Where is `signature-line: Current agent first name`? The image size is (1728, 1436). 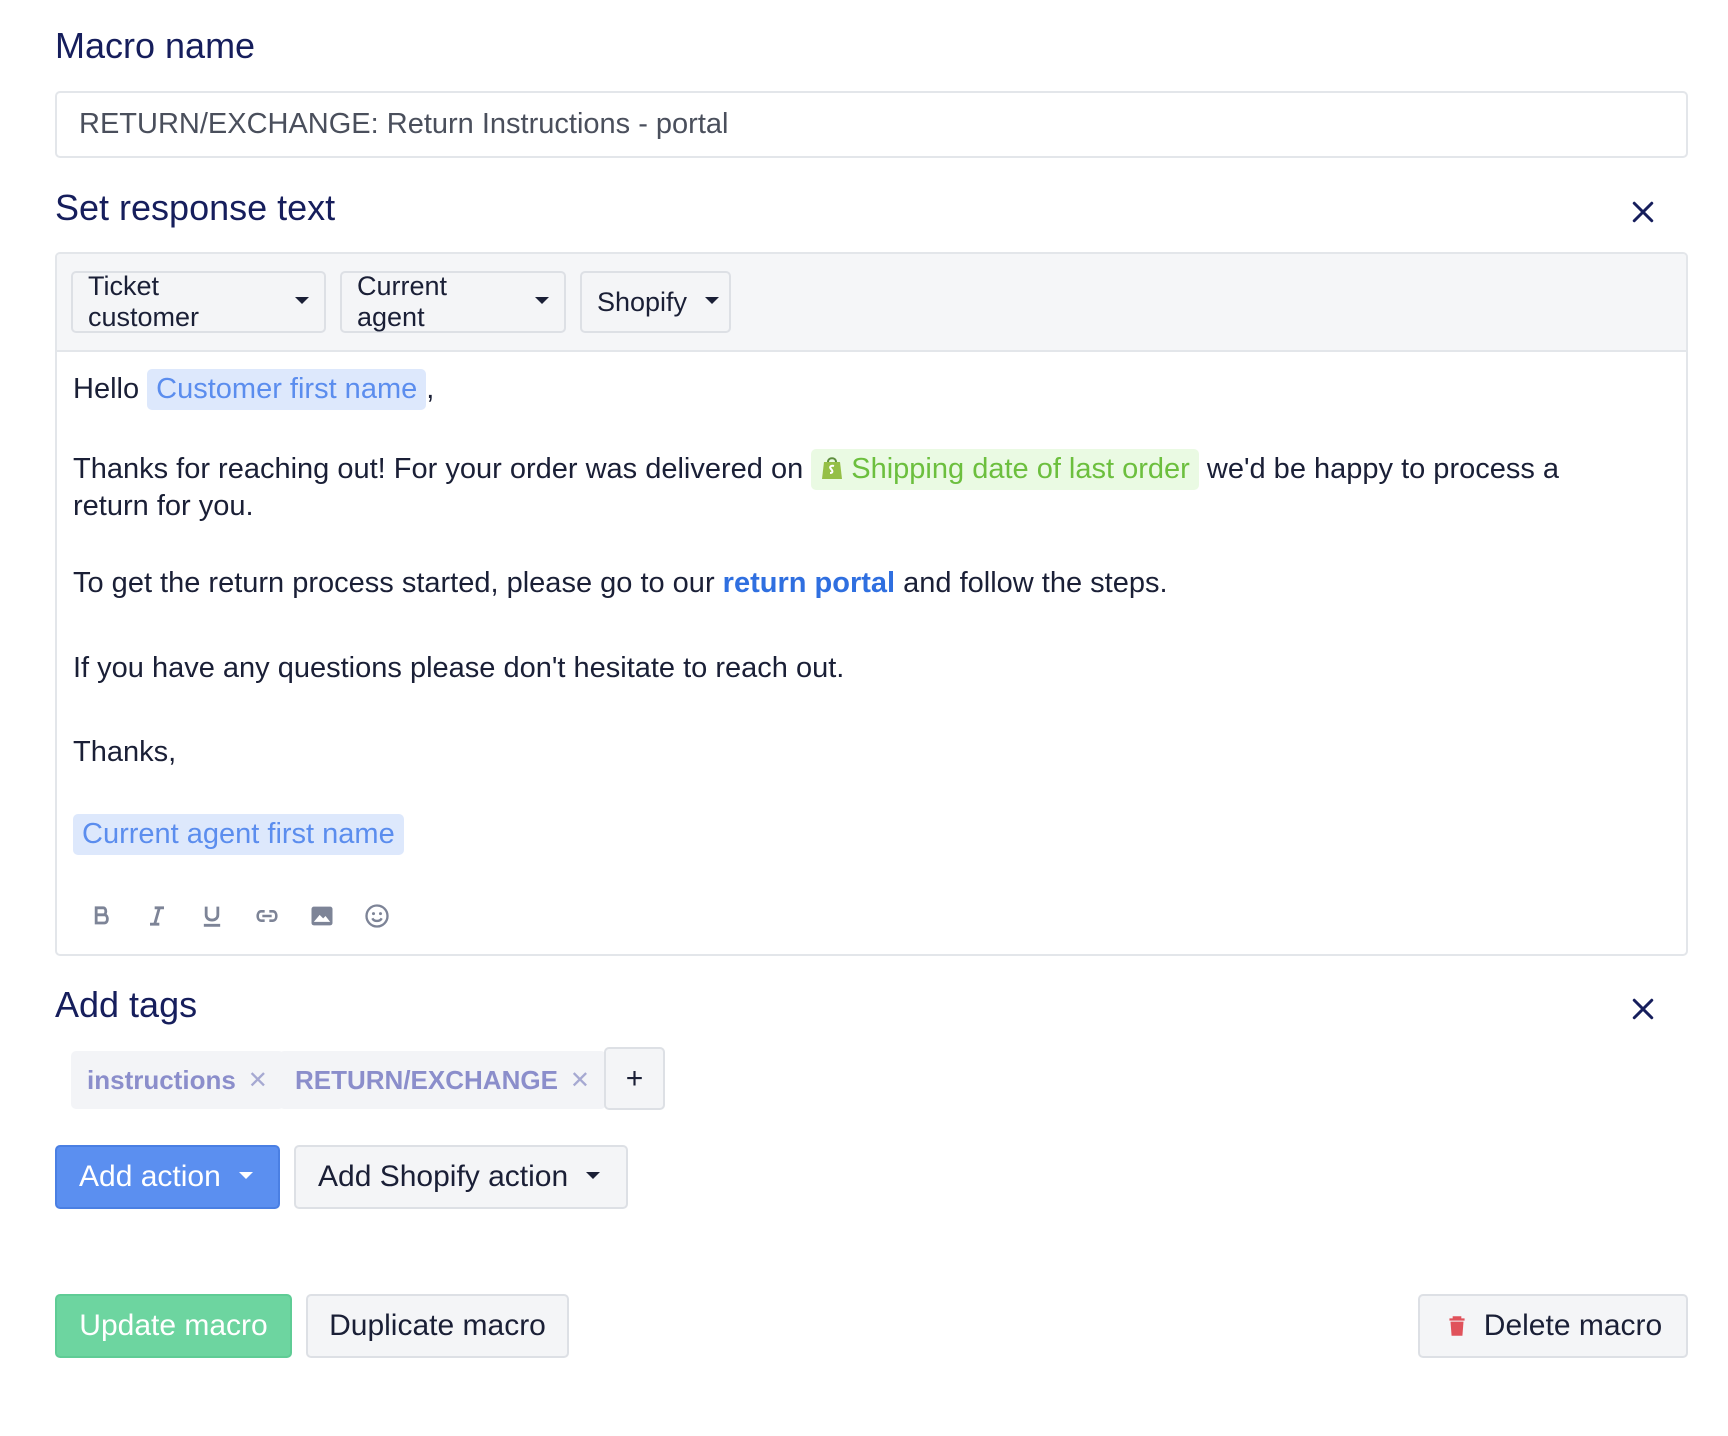
signature-line: Current agent first name is located at coordinates (238, 834).